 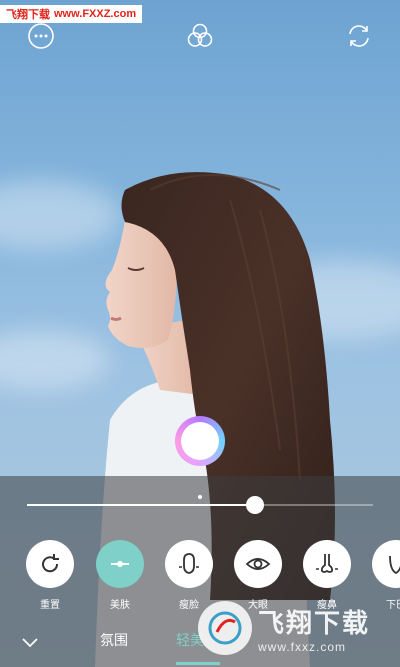 I want to click on slider-fill, so click(x=141, y=505).